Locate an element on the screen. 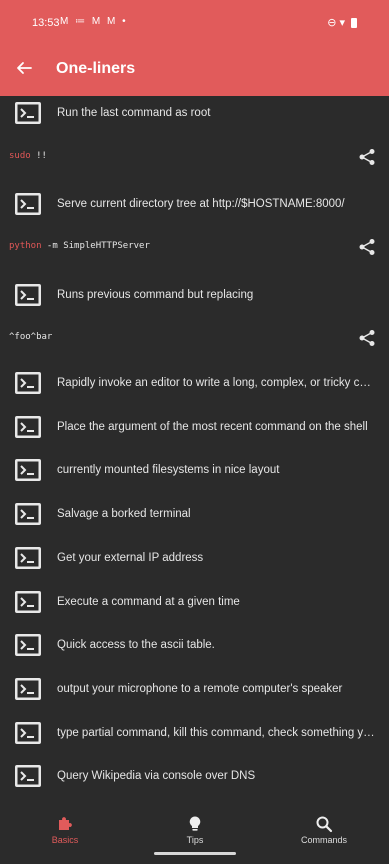 The image size is (389, 864). list-item: Runs previous command but replacing is located at coordinates (194, 295).